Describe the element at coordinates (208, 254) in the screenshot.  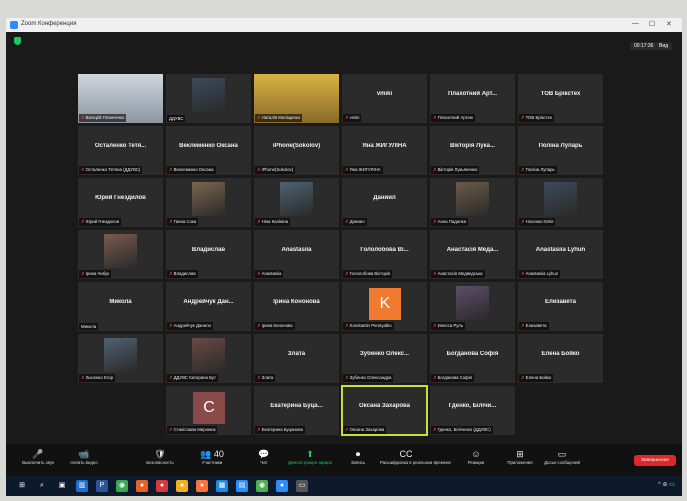
I see `participant-tile: Владислав ✗Владислав` at that location.